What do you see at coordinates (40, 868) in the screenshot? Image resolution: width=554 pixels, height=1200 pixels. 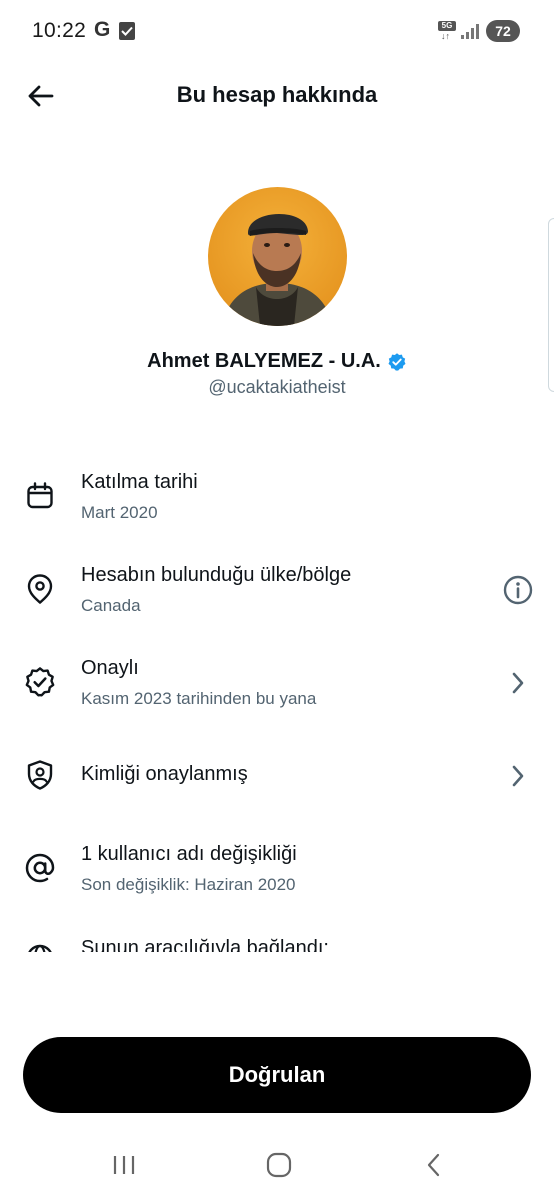 I see `at-sign-icon` at bounding box center [40, 868].